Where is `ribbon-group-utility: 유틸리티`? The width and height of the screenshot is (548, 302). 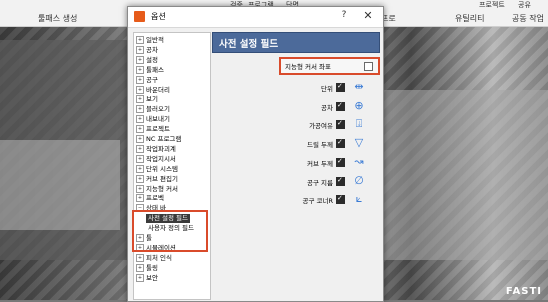
ribbon-group-utility: 유틸리티 is located at coordinates (470, 18).